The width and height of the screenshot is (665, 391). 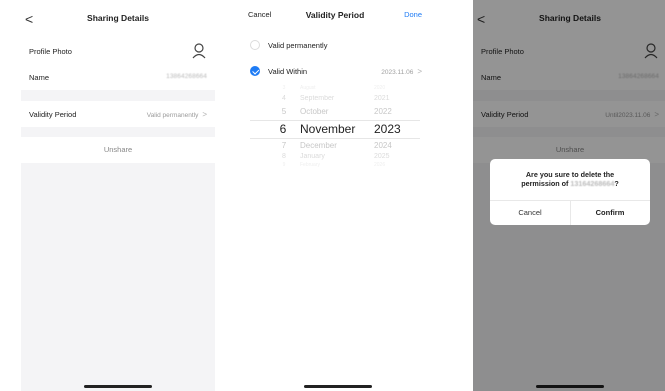 I want to click on dialog-cancel-button: Cancel, so click(x=530, y=212).